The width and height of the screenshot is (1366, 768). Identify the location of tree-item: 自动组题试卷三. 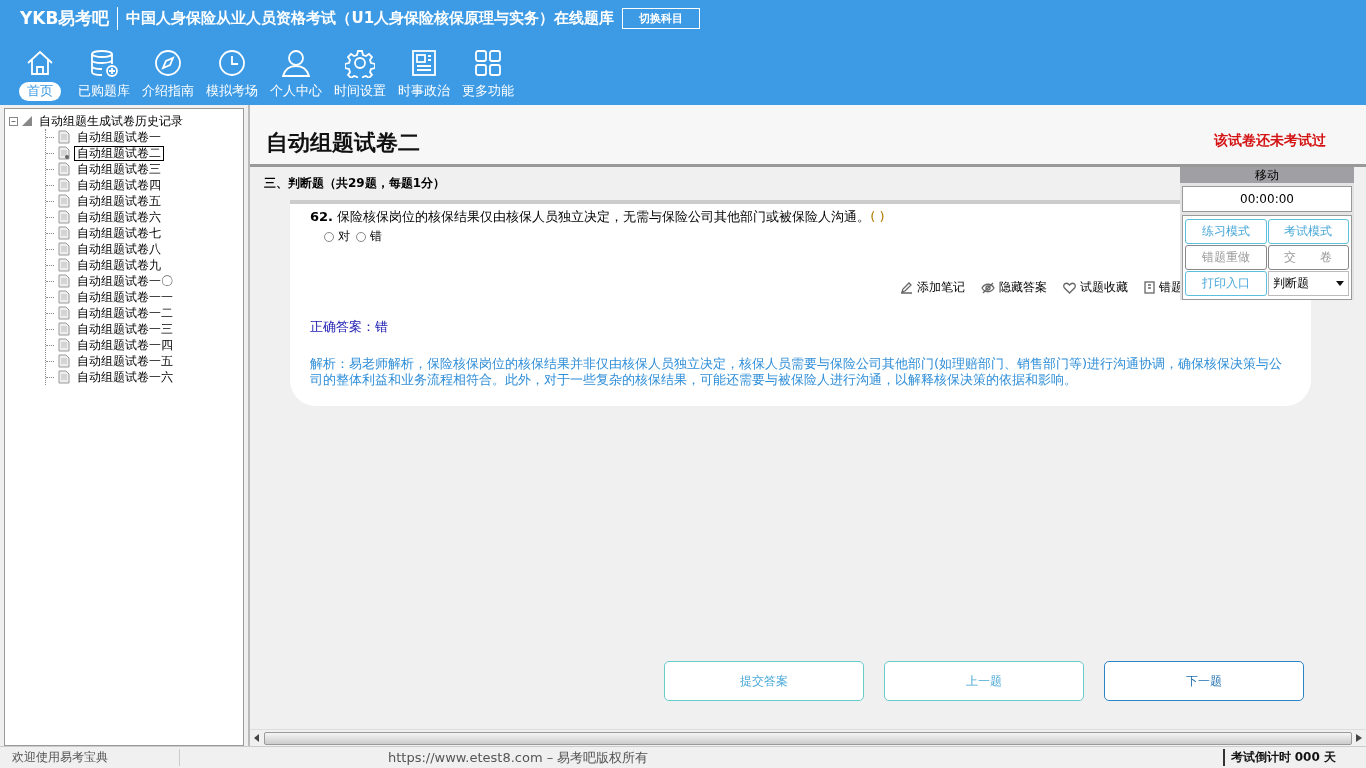
(119, 169).